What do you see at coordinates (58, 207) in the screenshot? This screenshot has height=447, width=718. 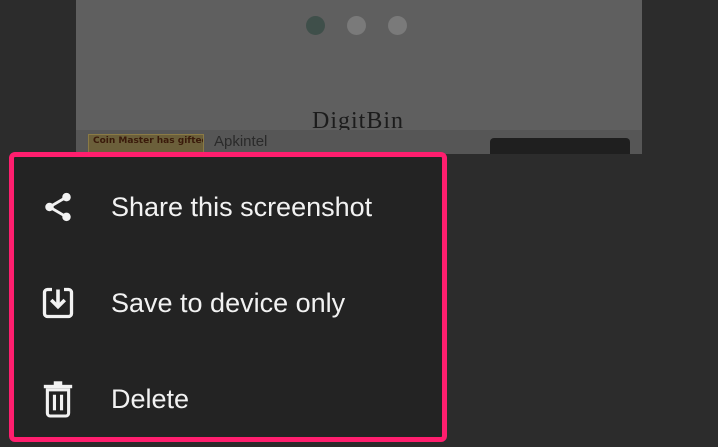 I see `share-icon` at bounding box center [58, 207].